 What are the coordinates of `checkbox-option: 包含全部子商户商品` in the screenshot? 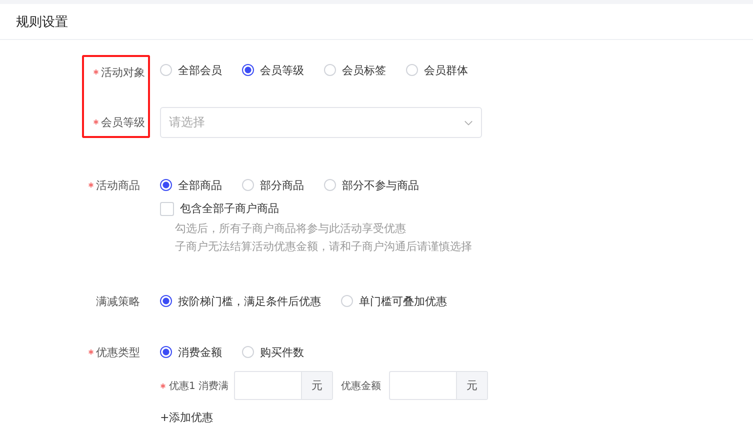 It's located at (219, 208).